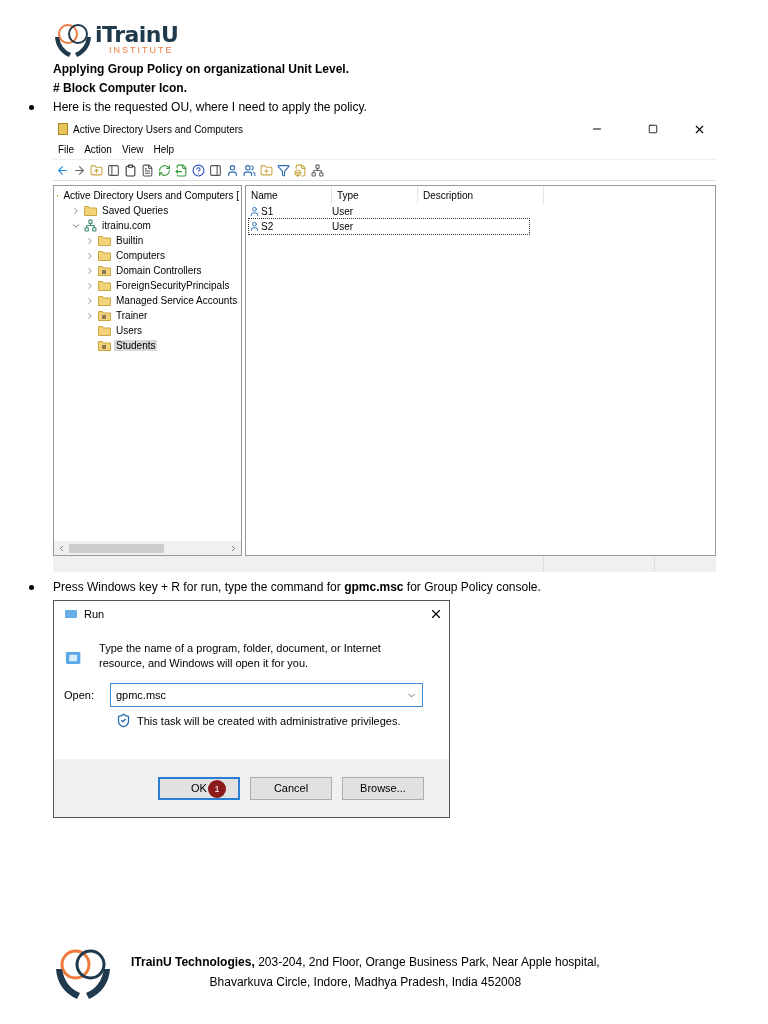  Describe the element at coordinates (130, 170) in the screenshot. I see `clipboard-icon` at that location.